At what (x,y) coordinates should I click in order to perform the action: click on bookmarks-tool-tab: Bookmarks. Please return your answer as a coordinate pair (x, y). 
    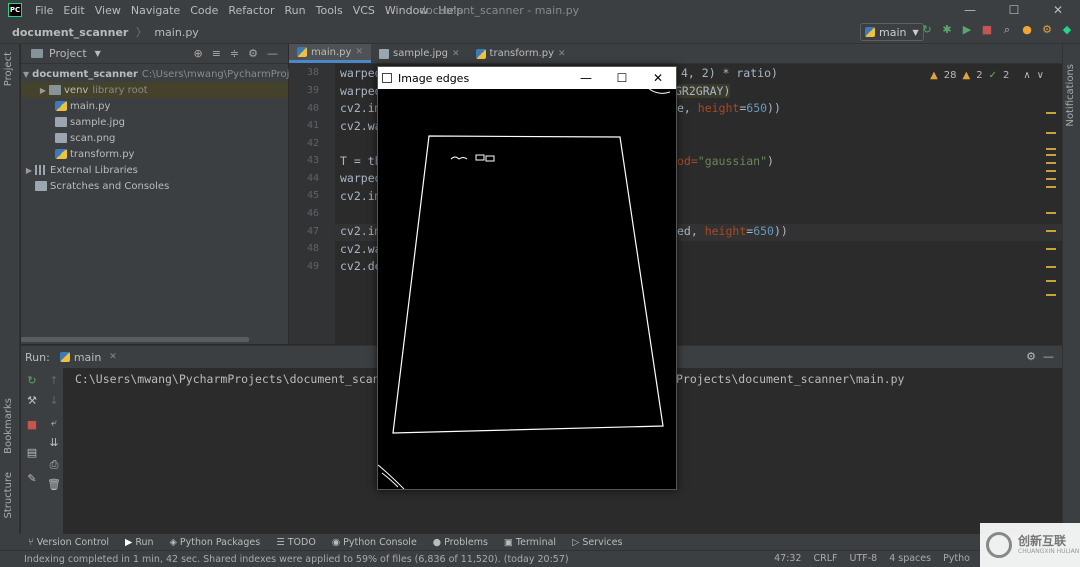
    Looking at the image, I should click on (8, 426).